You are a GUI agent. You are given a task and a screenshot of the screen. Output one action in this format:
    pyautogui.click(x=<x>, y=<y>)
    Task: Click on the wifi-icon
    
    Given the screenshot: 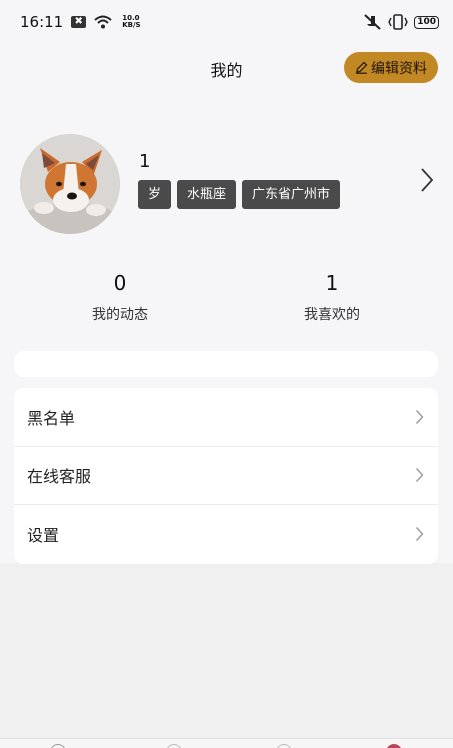 What is the action you would take?
    pyautogui.click(x=103, y=22)
    